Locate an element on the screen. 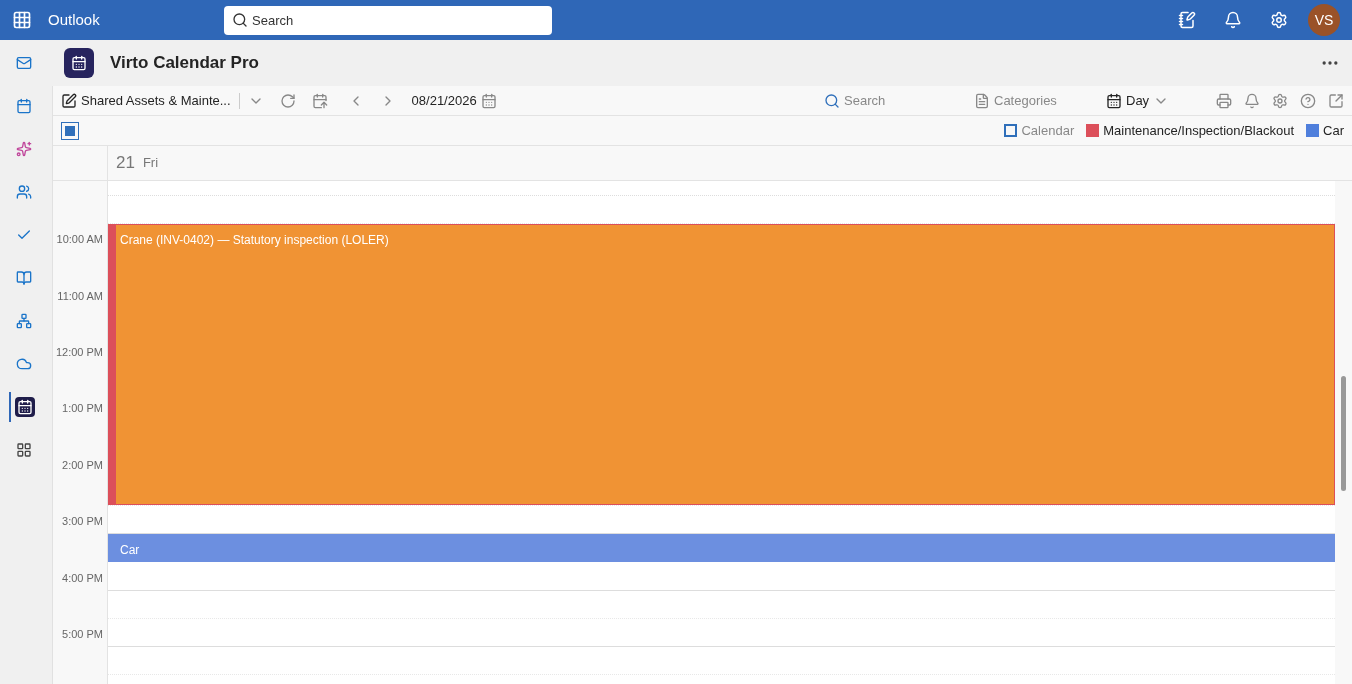  apps-icon is located at coordinates (24, 450).